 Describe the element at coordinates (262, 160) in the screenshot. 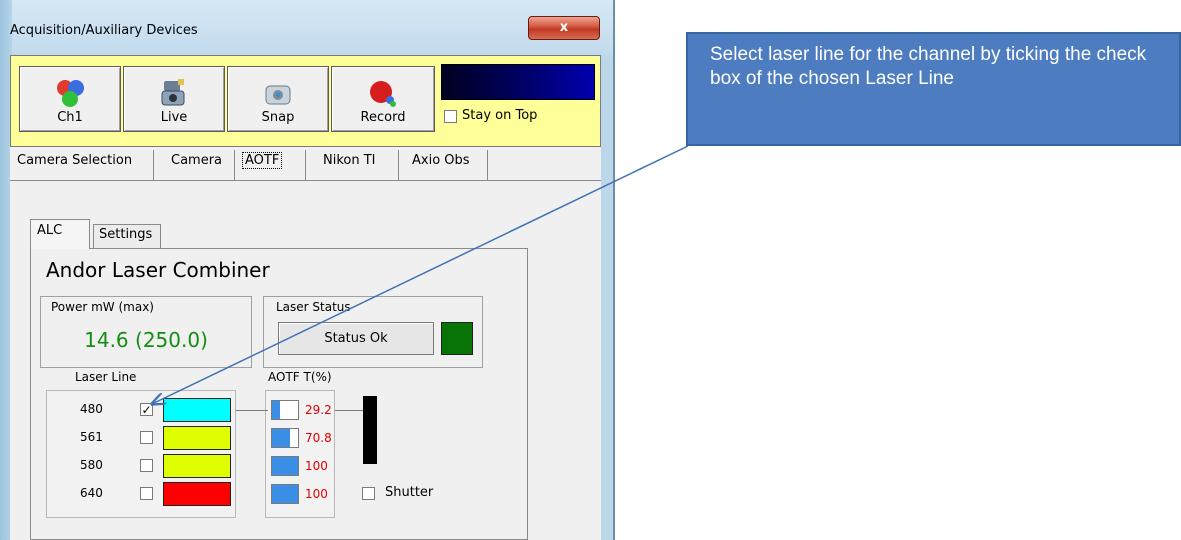

I see `tab-aotf-label: AOTF` at that location.